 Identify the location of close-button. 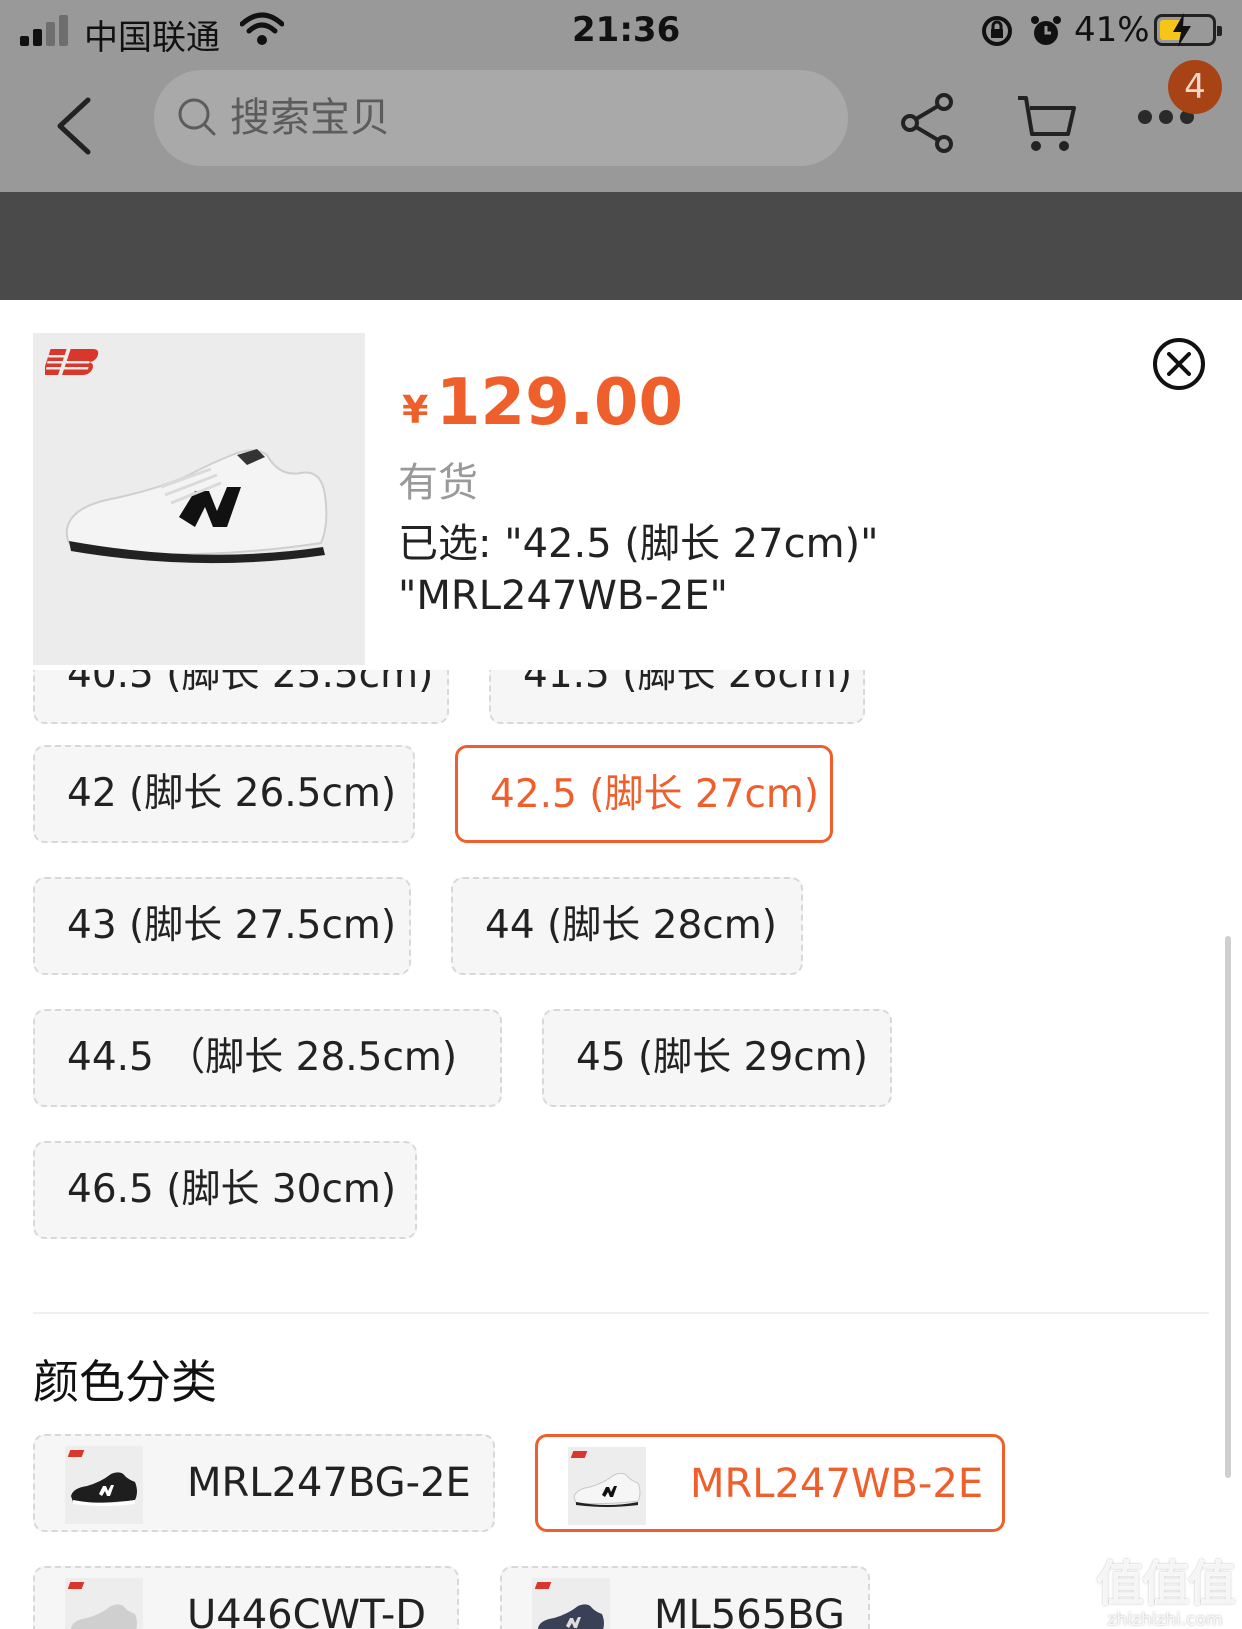
(1179, 364).